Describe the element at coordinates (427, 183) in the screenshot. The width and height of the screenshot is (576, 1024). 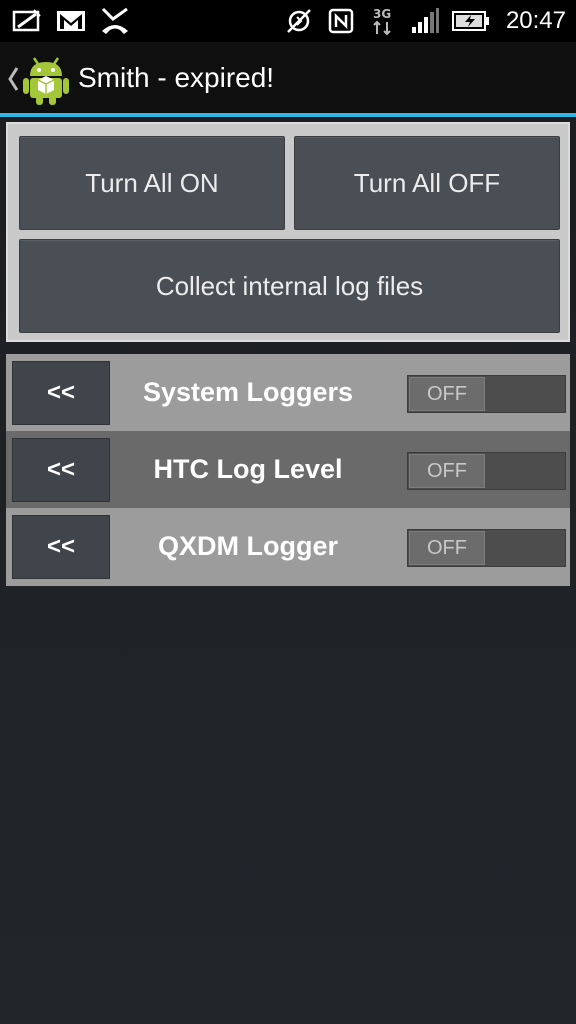
I see `turn-all-off-button: Turn All OFF` at that location.